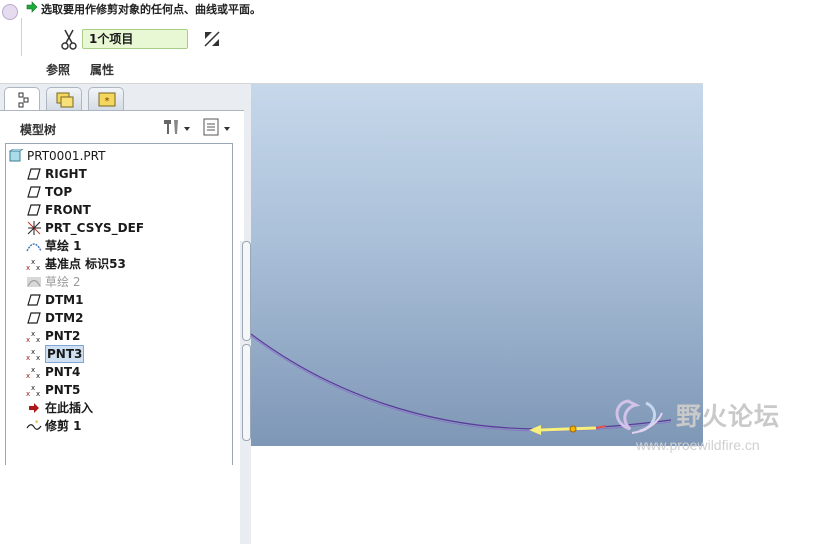 This screenshot has height=544, width=819. I want to click on tree-item-label: PNT3, so click(65, 354).